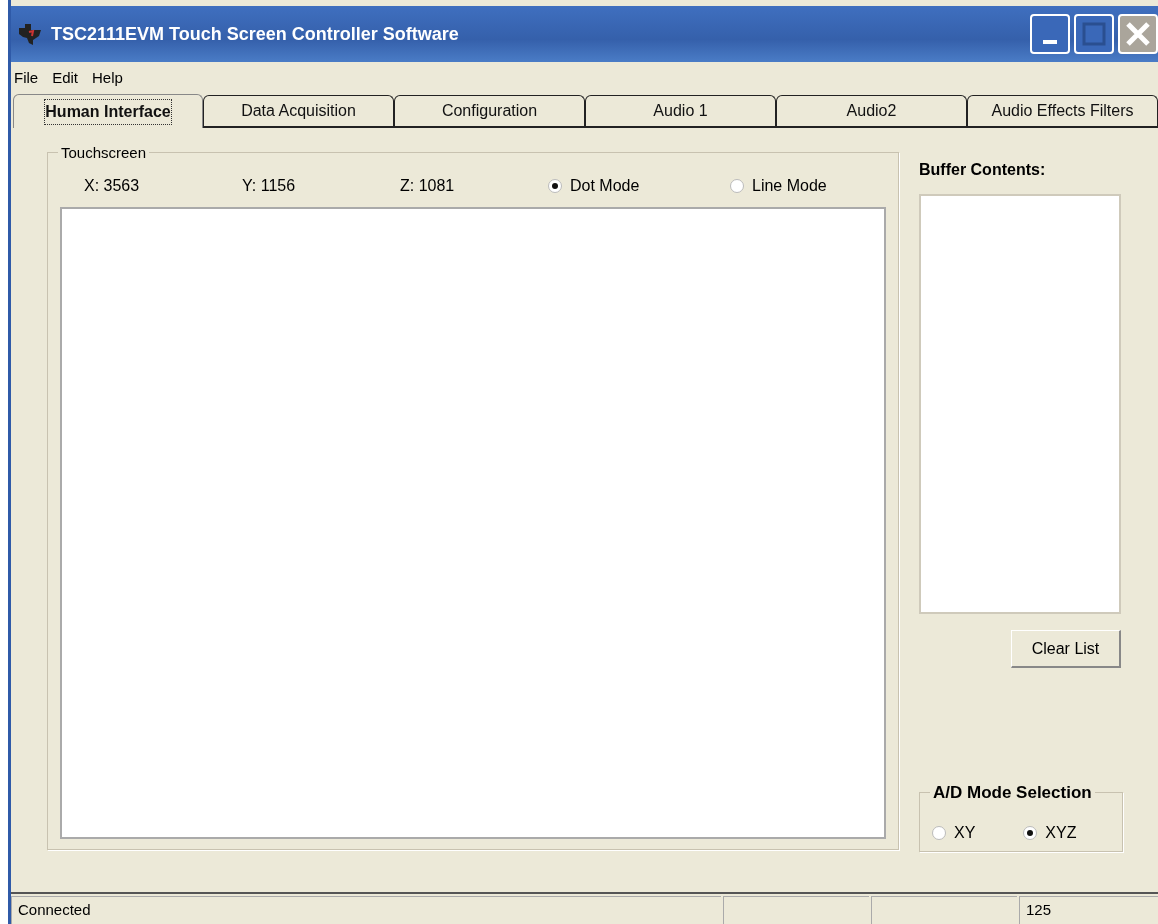  I want to click on radio-button: XYZ, so click(1050, 833).